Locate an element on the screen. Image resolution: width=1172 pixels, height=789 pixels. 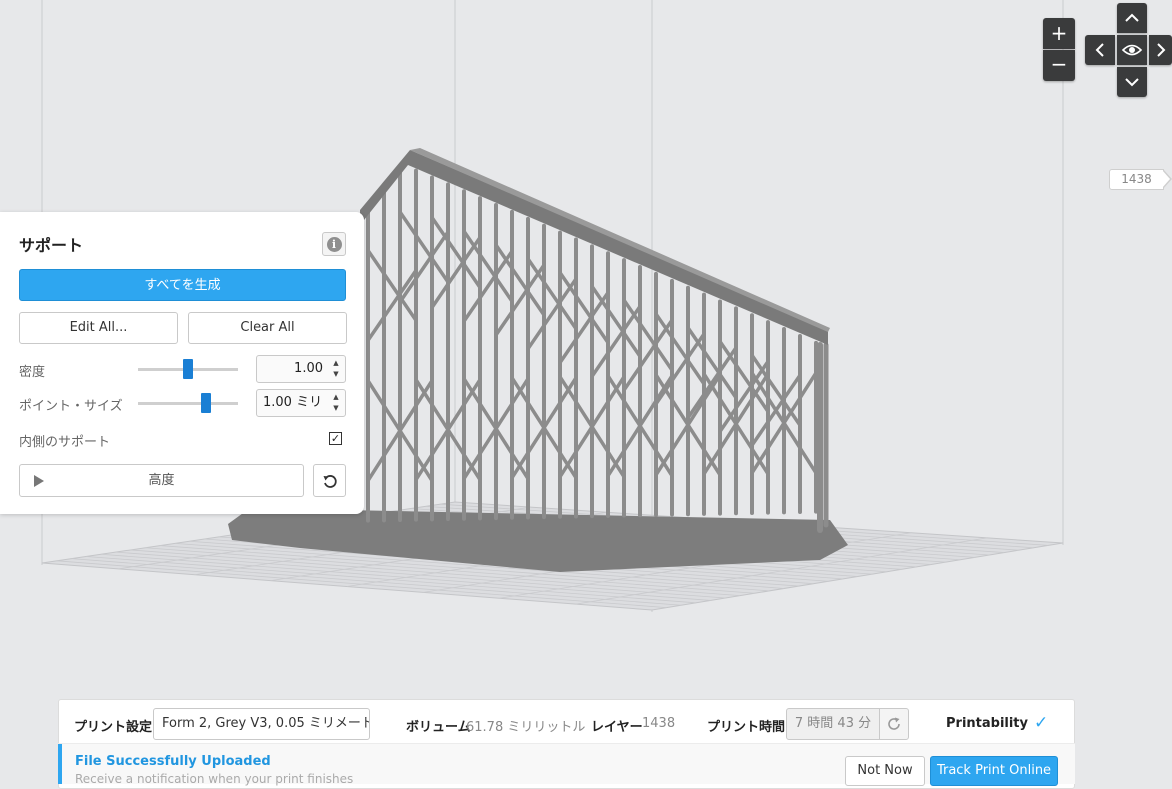
clear-all-button: Clear All is located at coordinates (267, 328).